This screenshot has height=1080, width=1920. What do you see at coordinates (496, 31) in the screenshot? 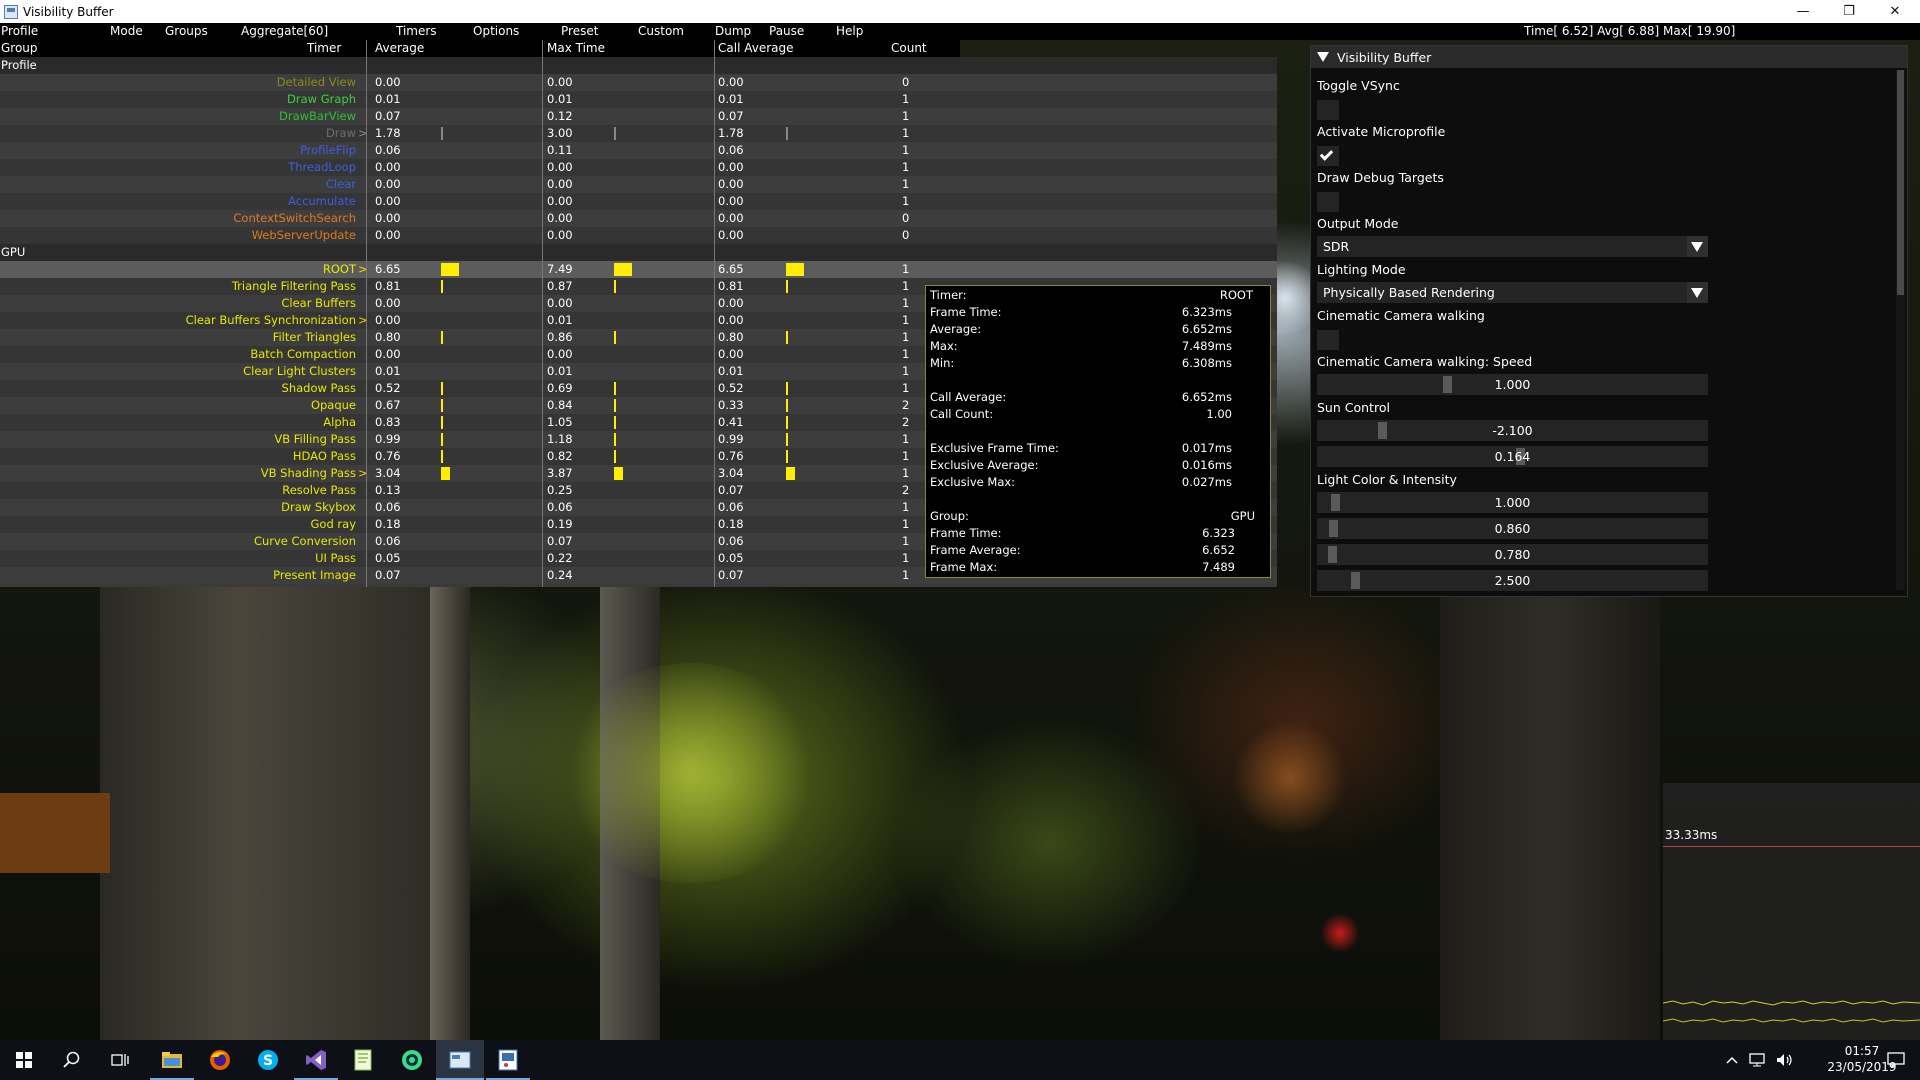
I see `menu-options: Options` at bounding box center [496, 31].